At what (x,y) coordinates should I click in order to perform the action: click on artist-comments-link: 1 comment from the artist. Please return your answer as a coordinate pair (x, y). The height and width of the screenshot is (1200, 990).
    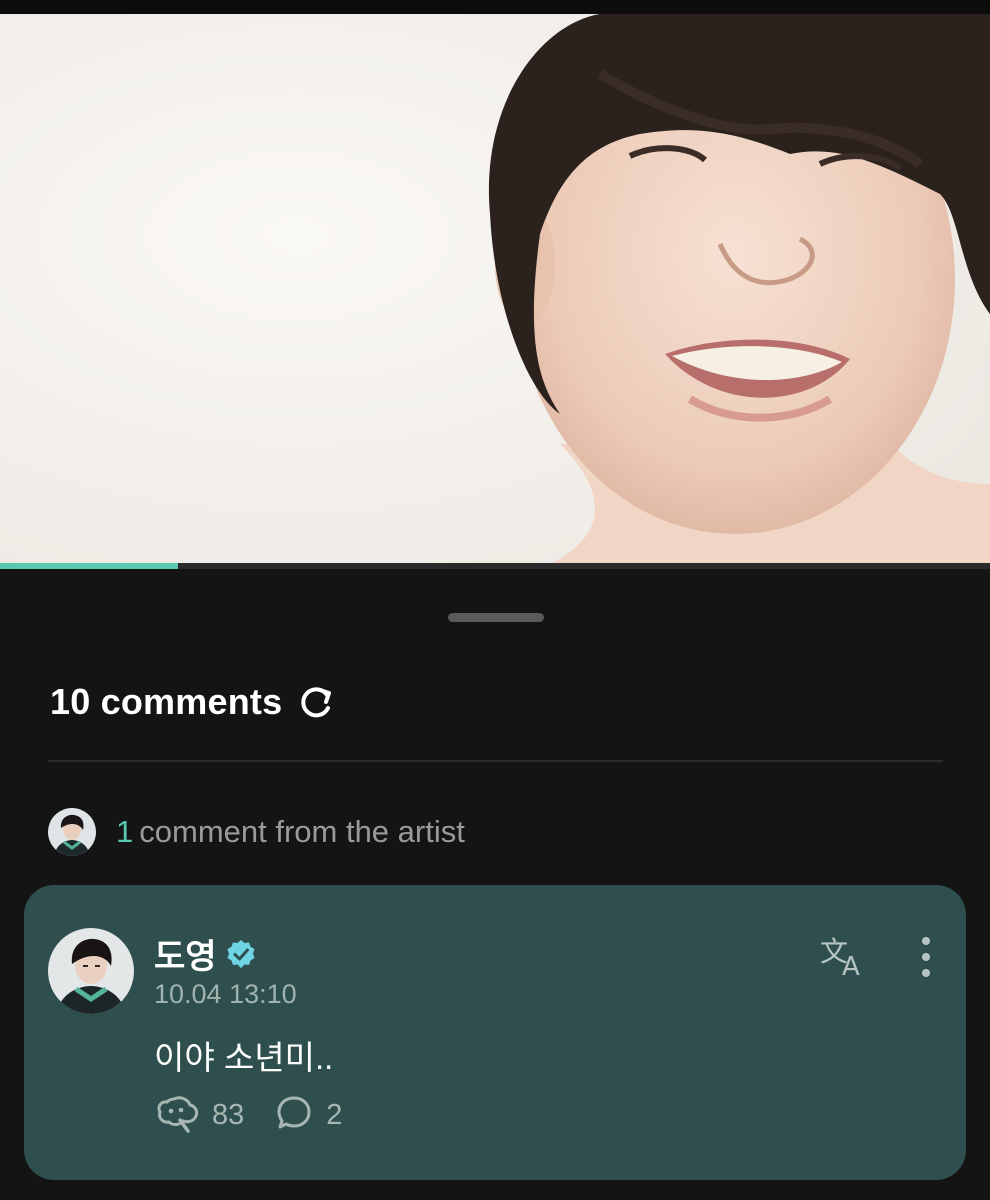
    Looking at the image, I should click on (256, 832).